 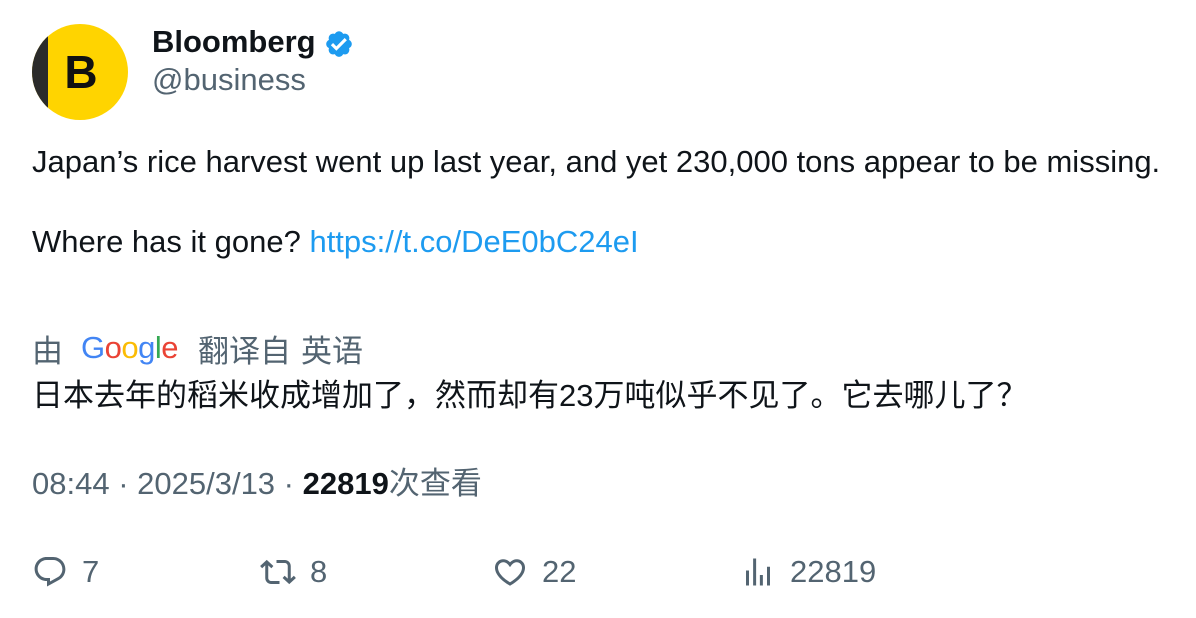 What do you see at coordinates (510, 572) in the screenshot?
I see `like-icon` at bounding box center [510, 572].